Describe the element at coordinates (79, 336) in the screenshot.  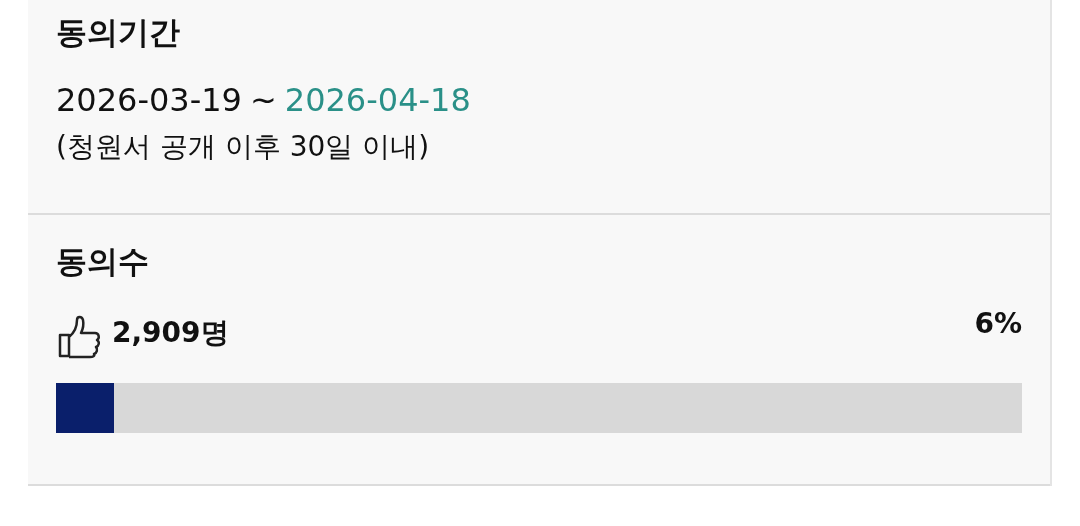
I see `thumbs-up-icon` at that location.